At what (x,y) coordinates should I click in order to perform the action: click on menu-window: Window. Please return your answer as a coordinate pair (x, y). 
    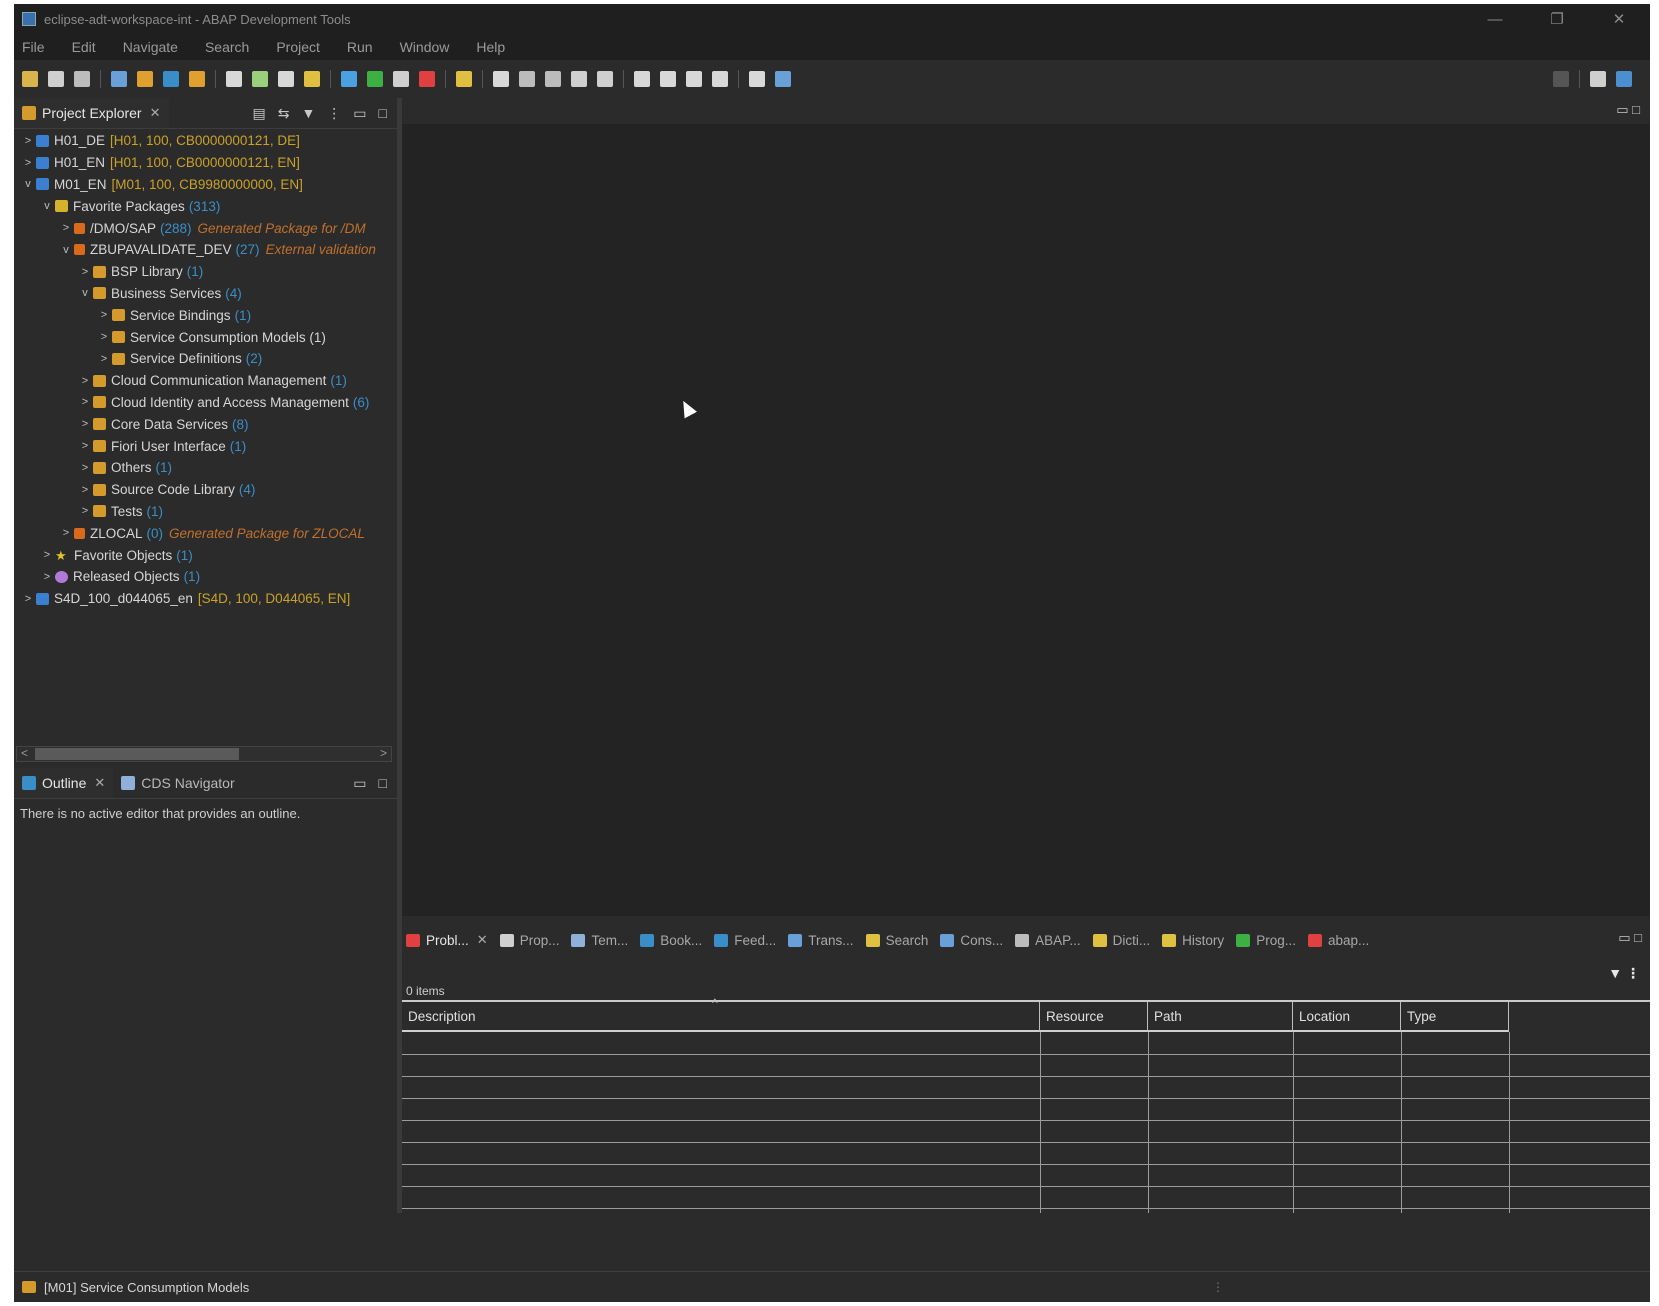
    Looking at the image, I should click on (425, 47).